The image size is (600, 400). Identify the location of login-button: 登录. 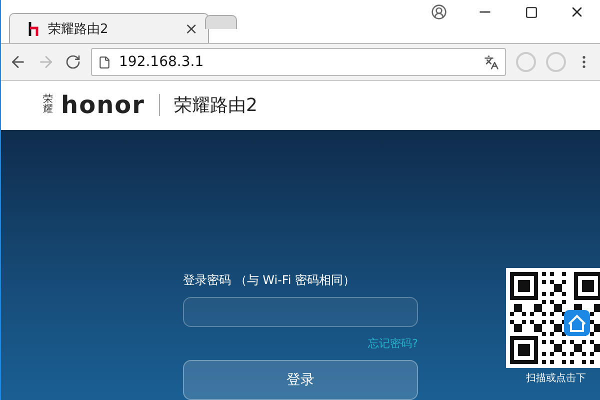
(300, 380).